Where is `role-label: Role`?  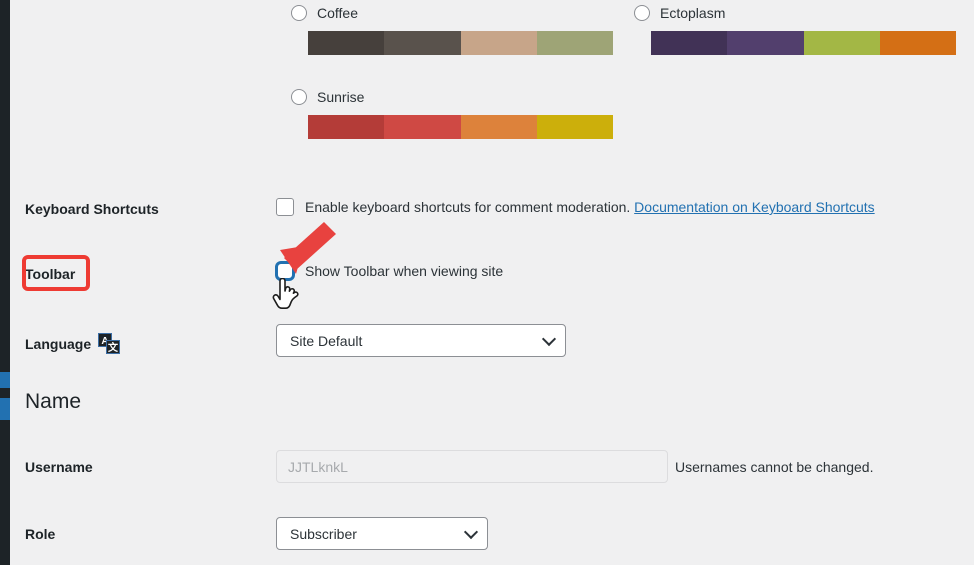
role-label: Role is located at coordinates (40, 534).